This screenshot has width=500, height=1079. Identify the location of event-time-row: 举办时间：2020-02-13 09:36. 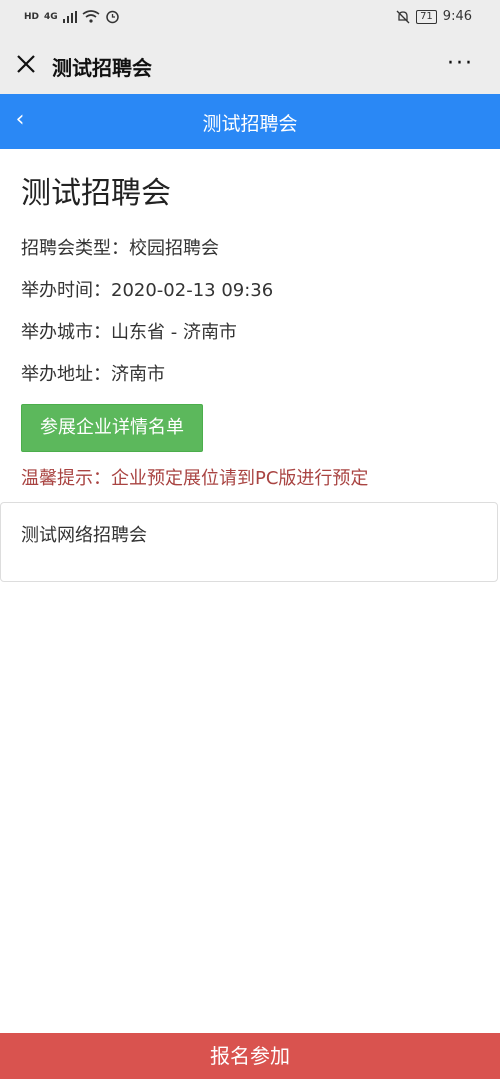
(147, 290).